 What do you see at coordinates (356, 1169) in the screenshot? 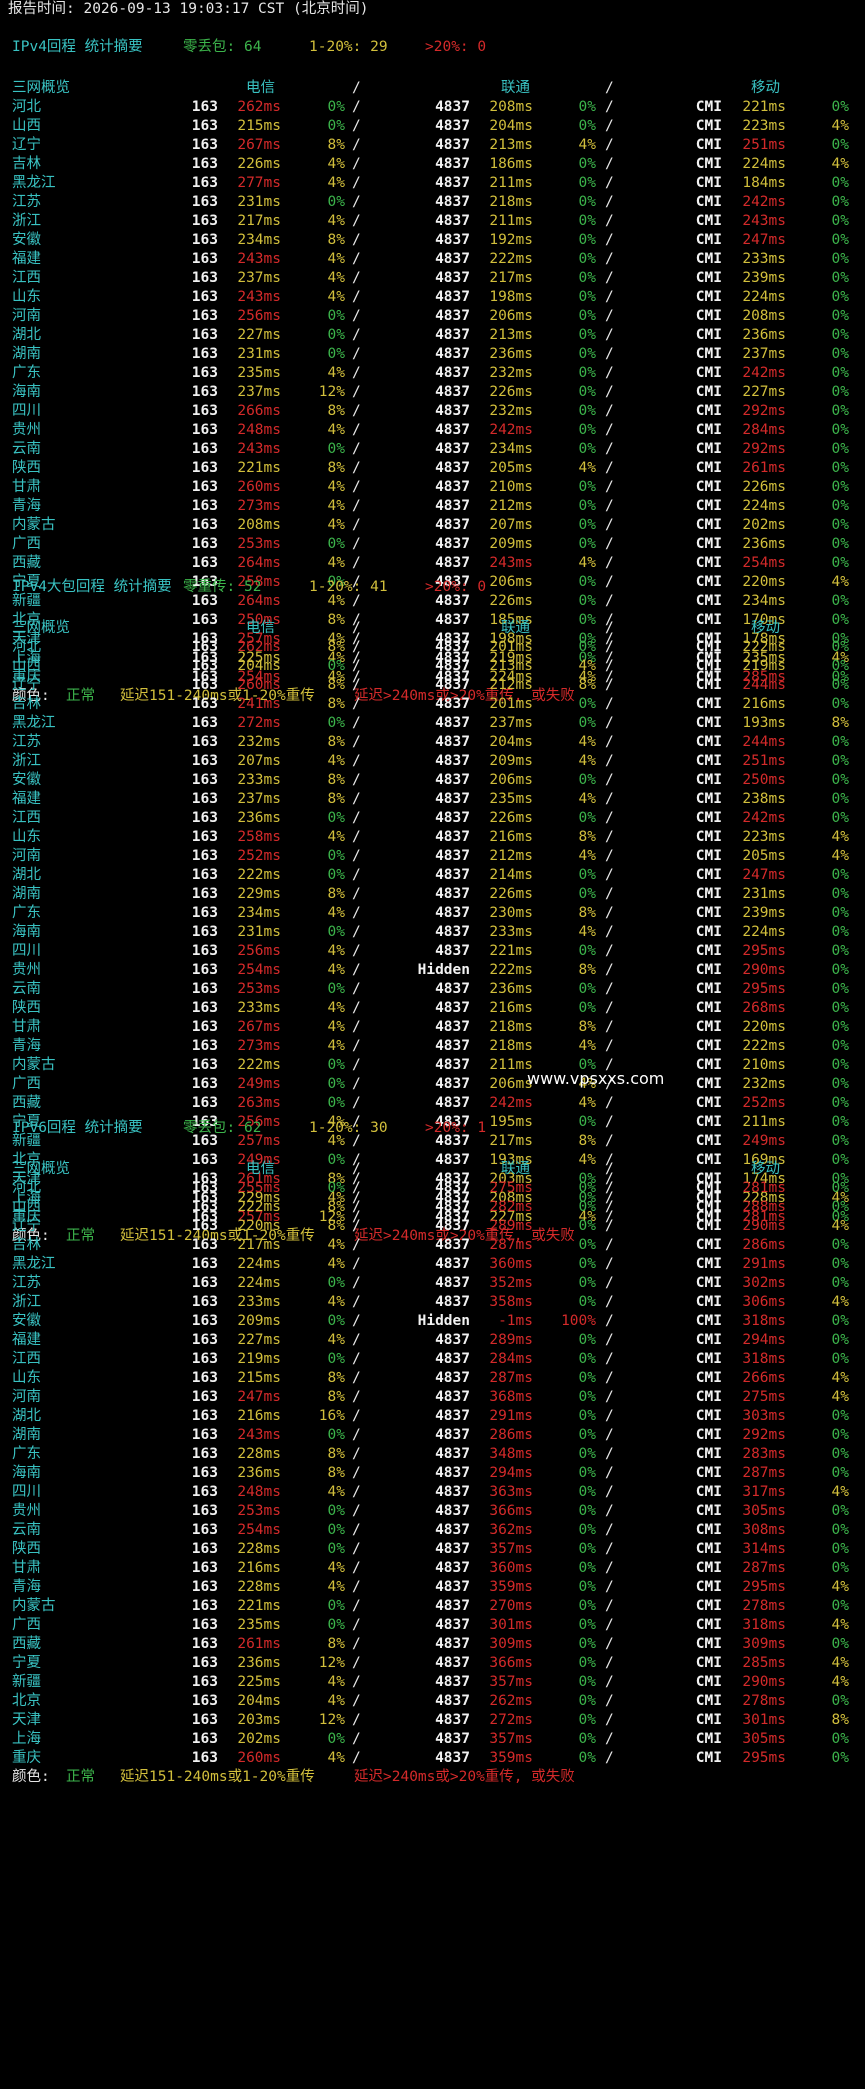
I see `header-sep: /` at bounding box center [356, 1169].